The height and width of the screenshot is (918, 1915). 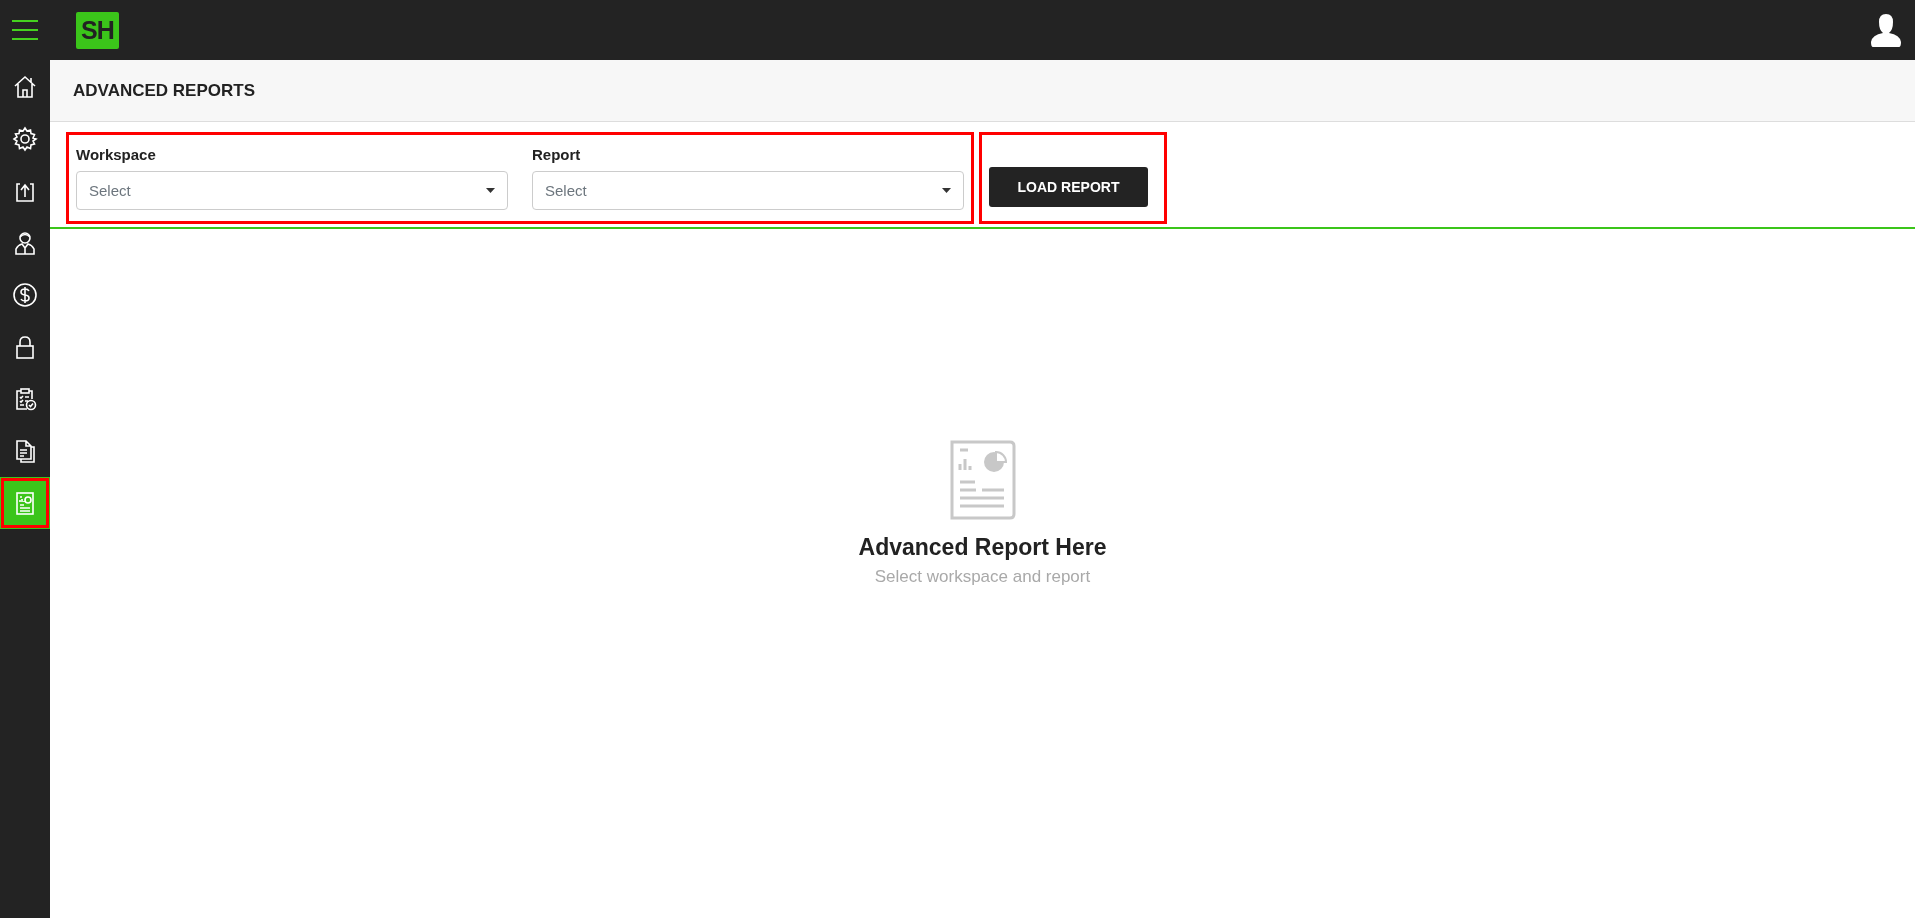 What do you see at coordinates (97, 30) in the screenshot?
I see `app-logo: SH` at bounding box center [97, 30].